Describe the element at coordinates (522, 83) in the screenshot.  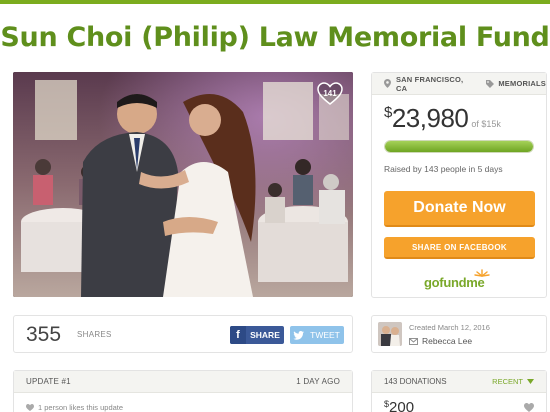
I see `category-link: MEMORIALS` at that location.